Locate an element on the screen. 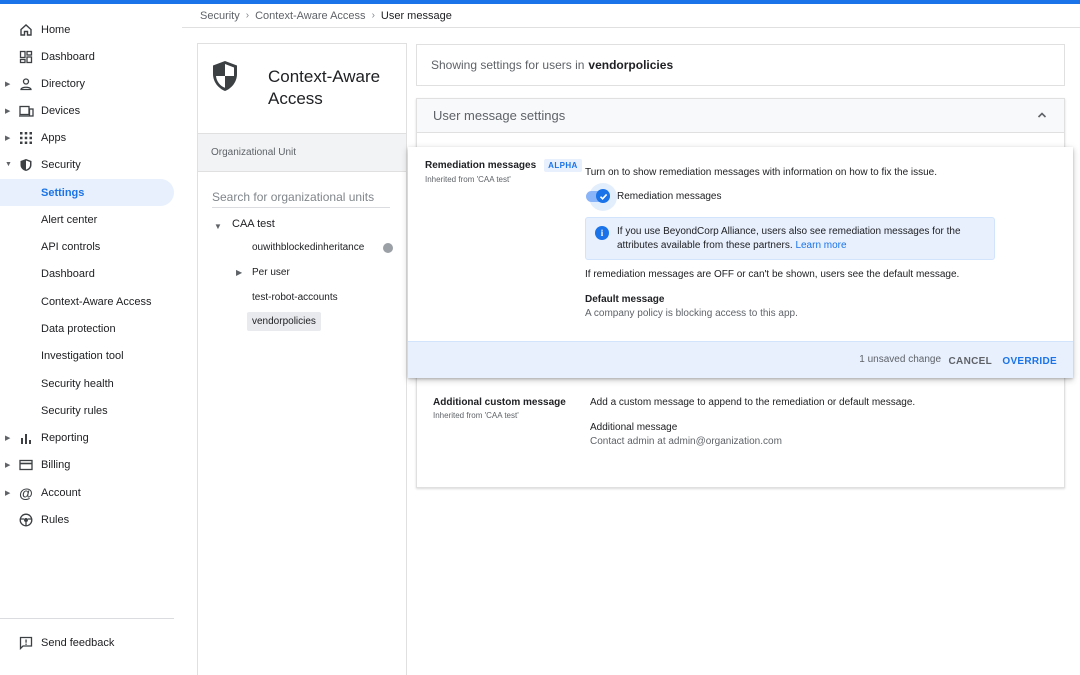  nav-item-reporting: ▶ Reporting is located at coordinates (87, 437).